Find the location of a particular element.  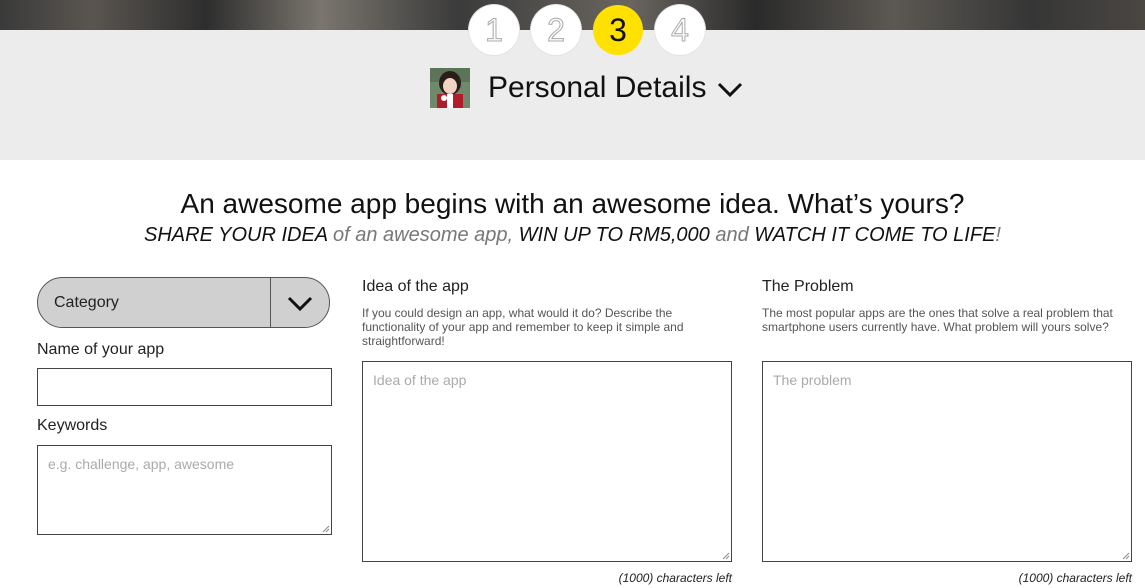

tagline-text-3: ! is located at coordinates (998, 235).